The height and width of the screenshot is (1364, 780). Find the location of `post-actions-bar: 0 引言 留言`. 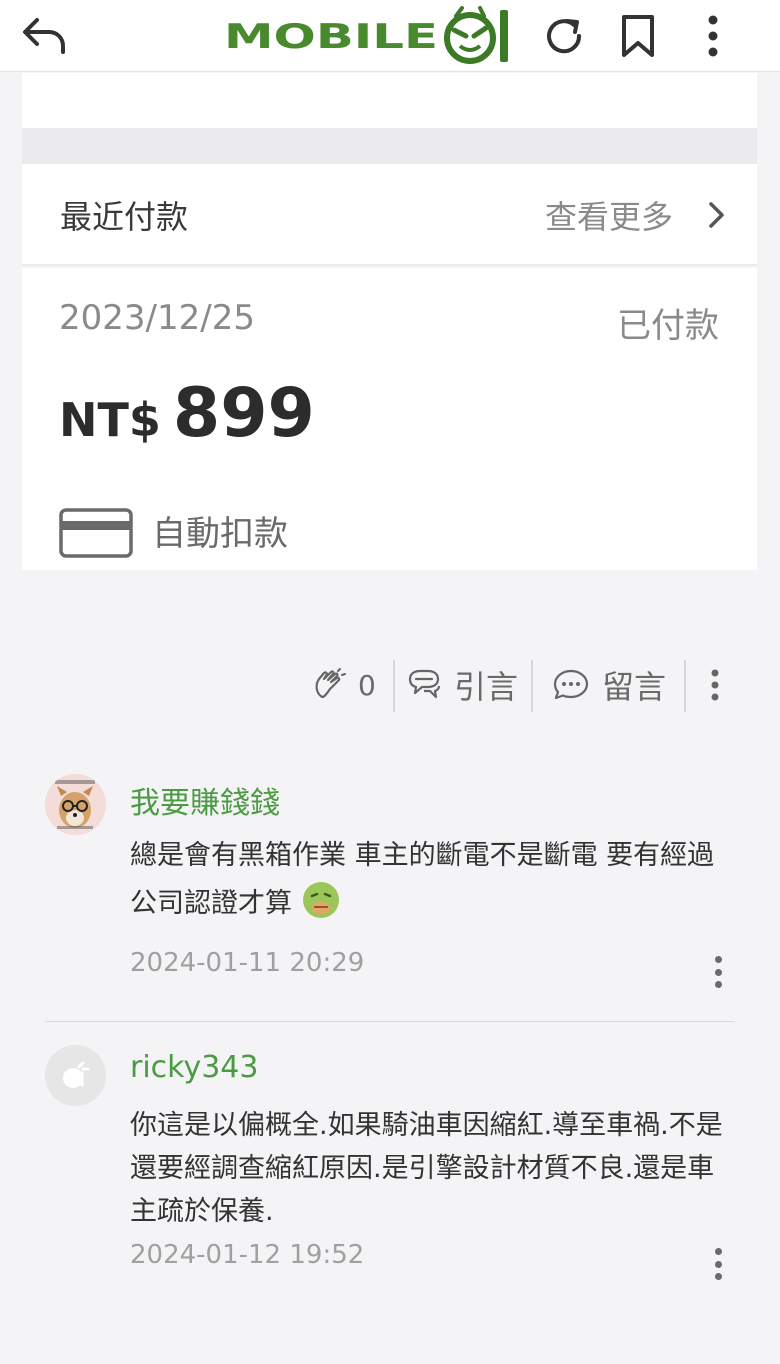

post-actions-bar: 0 引言 留言 is located at coordinates (390, 685).